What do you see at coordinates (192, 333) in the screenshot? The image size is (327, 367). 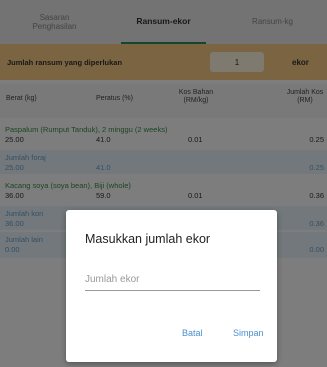 I see `cancel-button: Batal` at bounding box center [192, 333].